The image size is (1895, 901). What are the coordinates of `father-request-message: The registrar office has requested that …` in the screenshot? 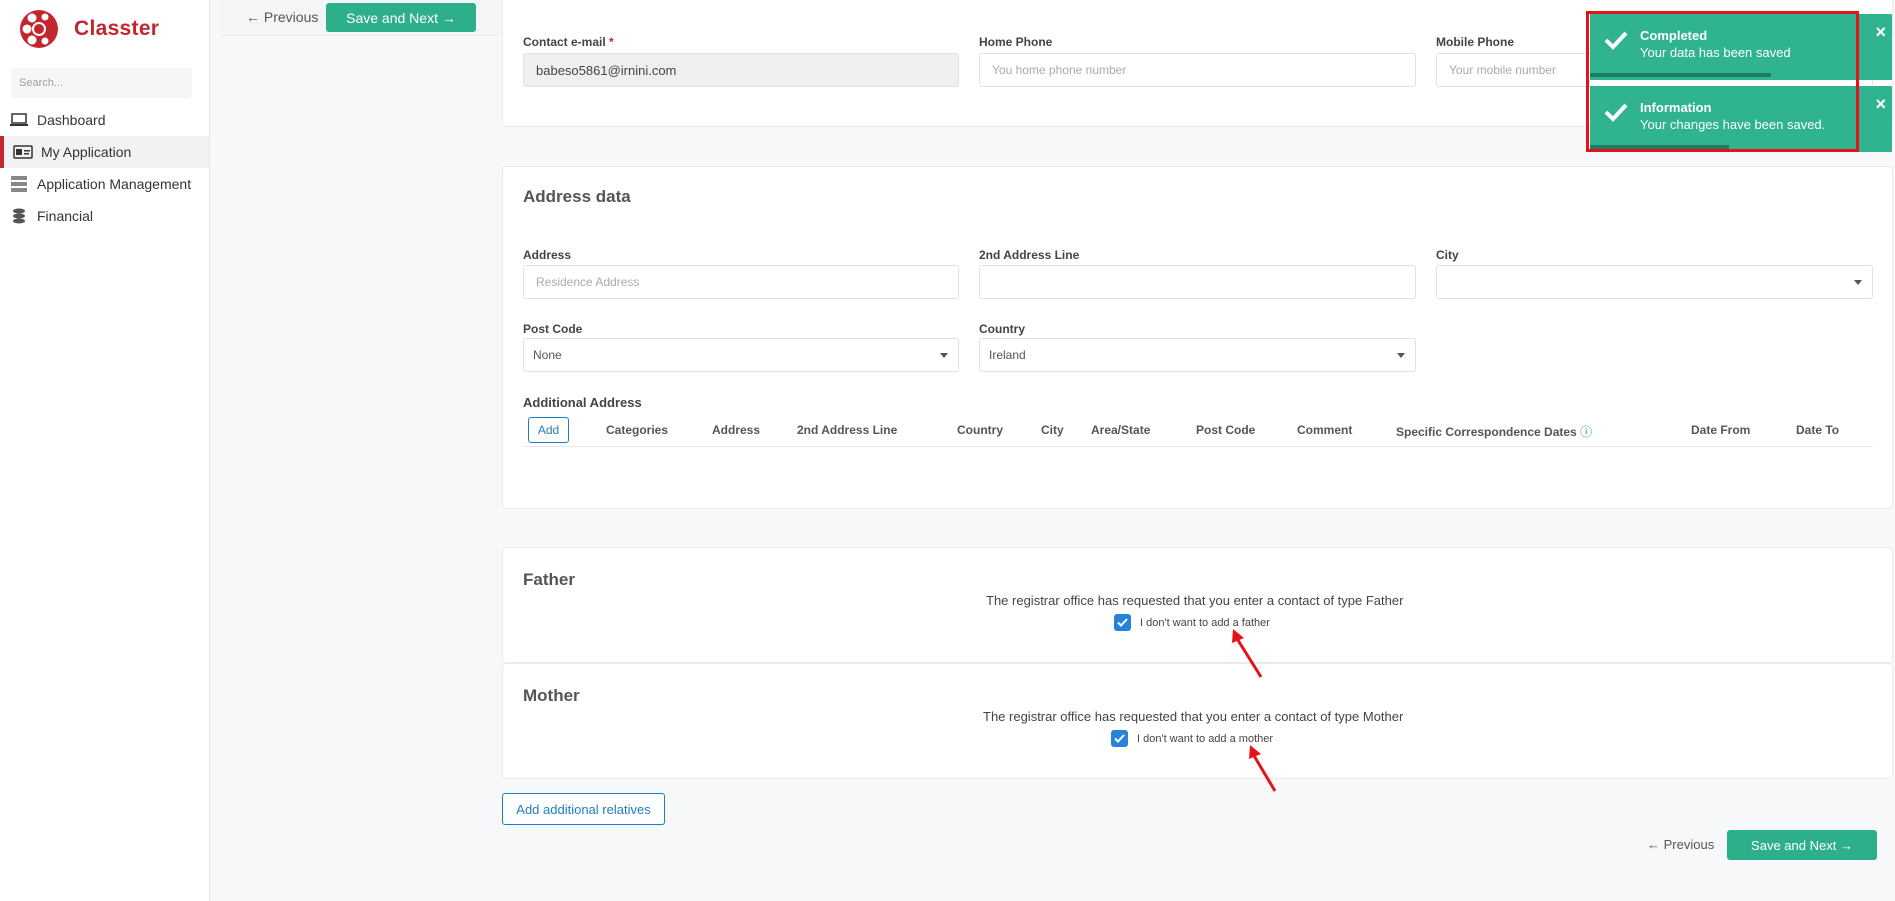 It's located at (1195, 600).